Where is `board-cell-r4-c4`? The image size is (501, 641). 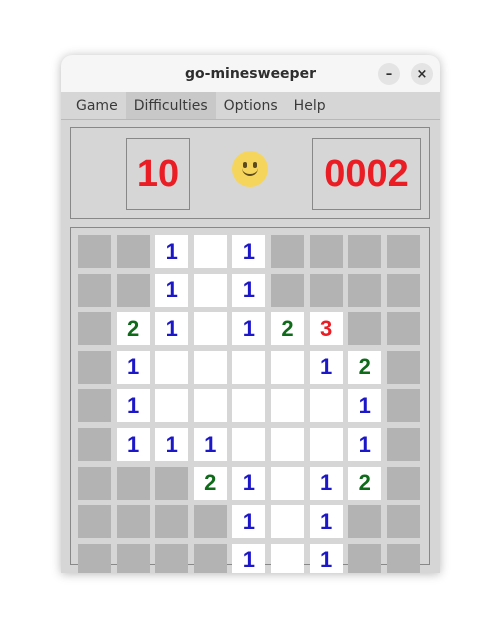 board-cell-r4-c4 is located at coordinates (249, 406).